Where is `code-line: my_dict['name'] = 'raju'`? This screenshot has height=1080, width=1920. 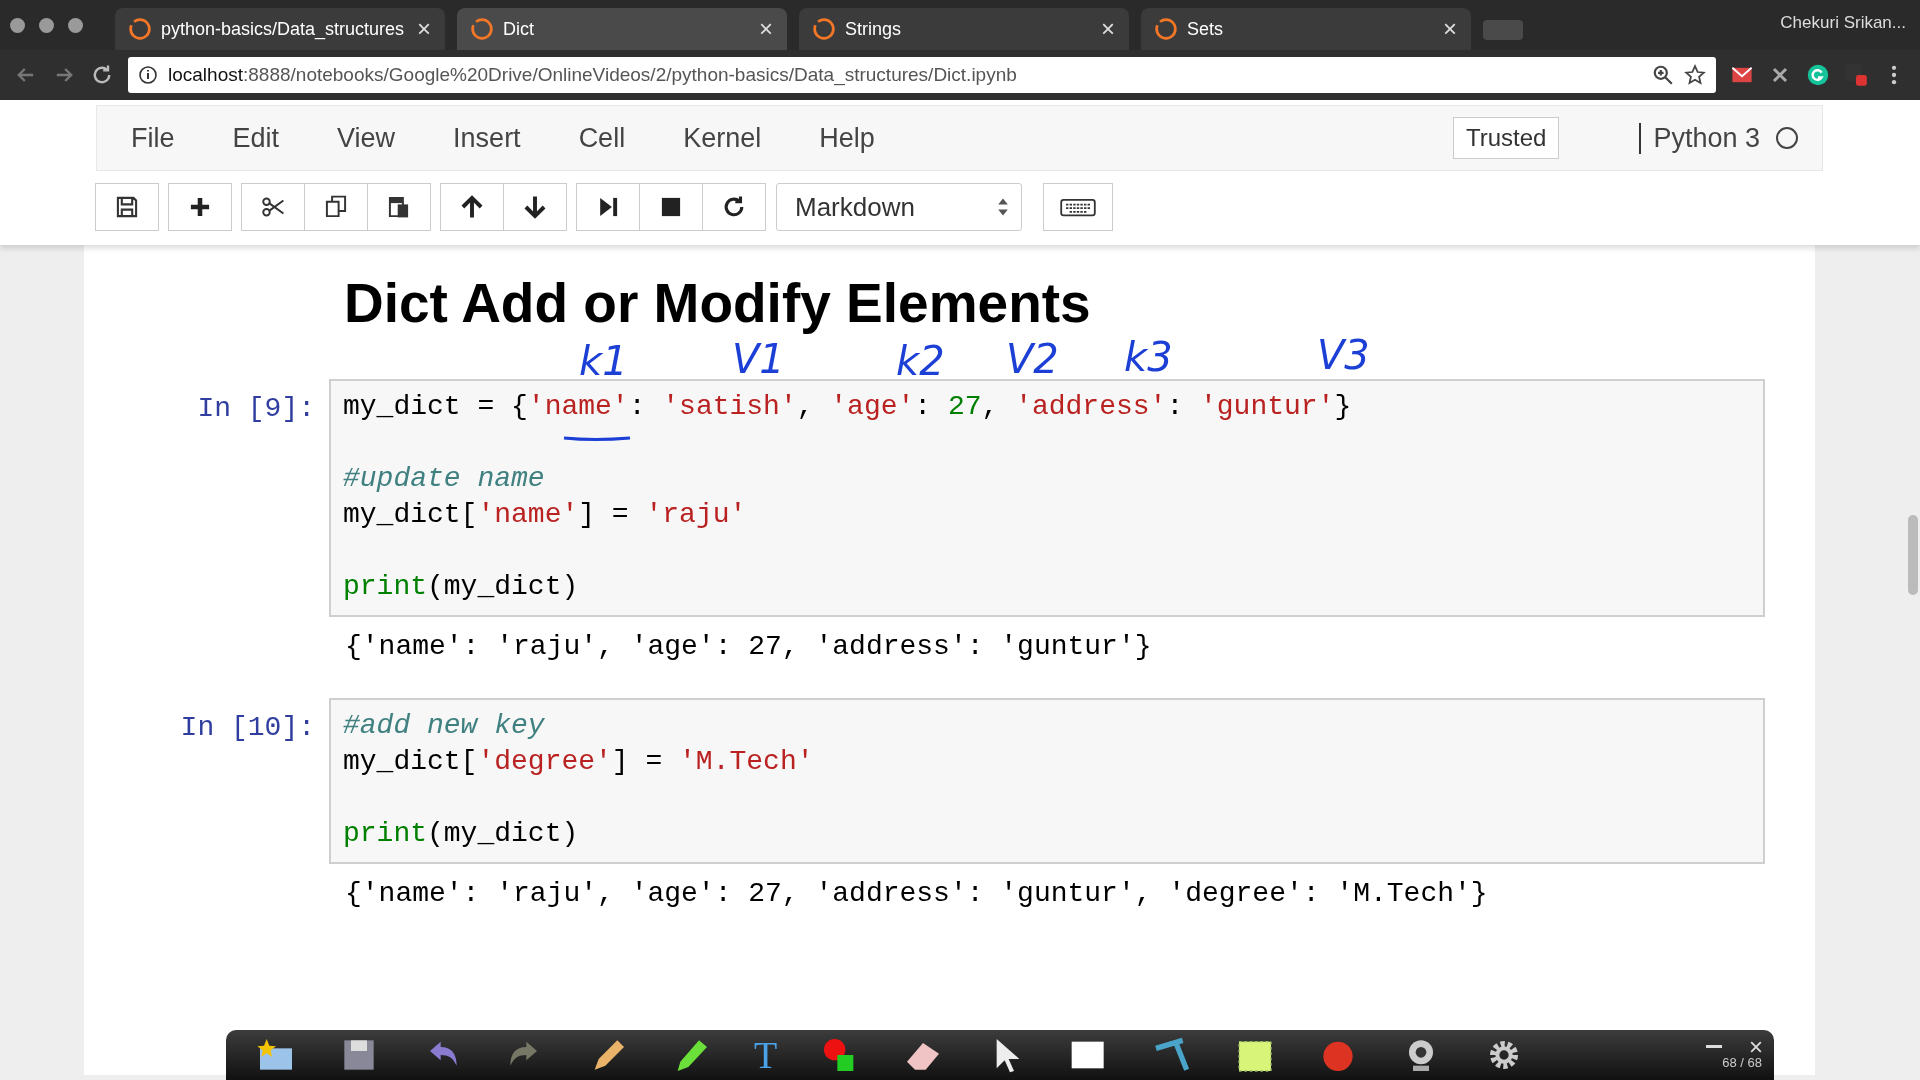
code-line: my_dict['name'] = 'raju' is located at coordinates (545, 515).